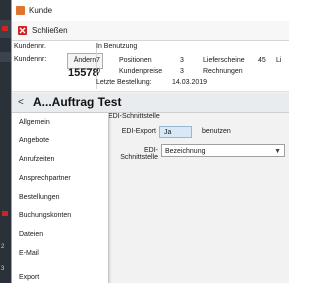 This screenshot has width=320, height=283. What do you see at coordinates (34, 140) in the screenshot?
I see `menu-item-angebote: Angebote` at bounding box center [34, 140].